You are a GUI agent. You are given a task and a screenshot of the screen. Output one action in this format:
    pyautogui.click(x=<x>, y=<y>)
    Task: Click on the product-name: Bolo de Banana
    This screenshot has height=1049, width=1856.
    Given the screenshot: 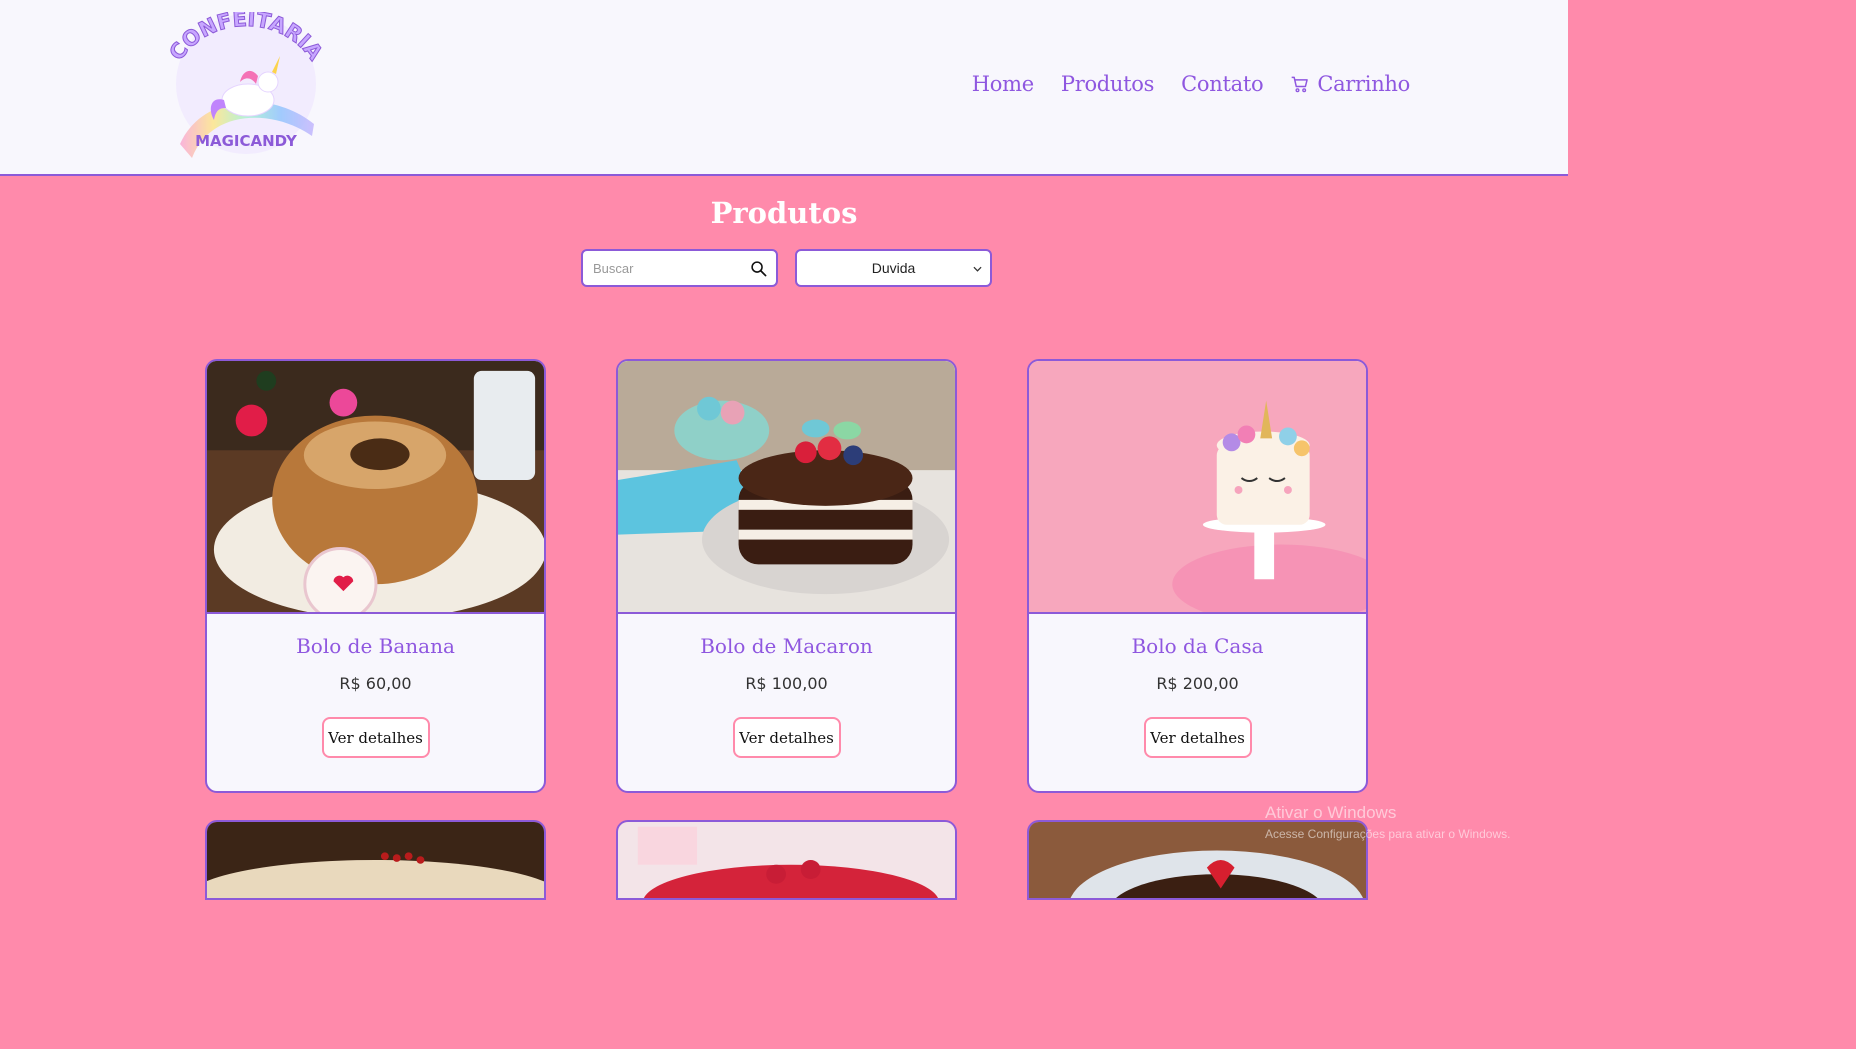 What is the action you would take?
    pyautogui.click(x=375, y=646)
    